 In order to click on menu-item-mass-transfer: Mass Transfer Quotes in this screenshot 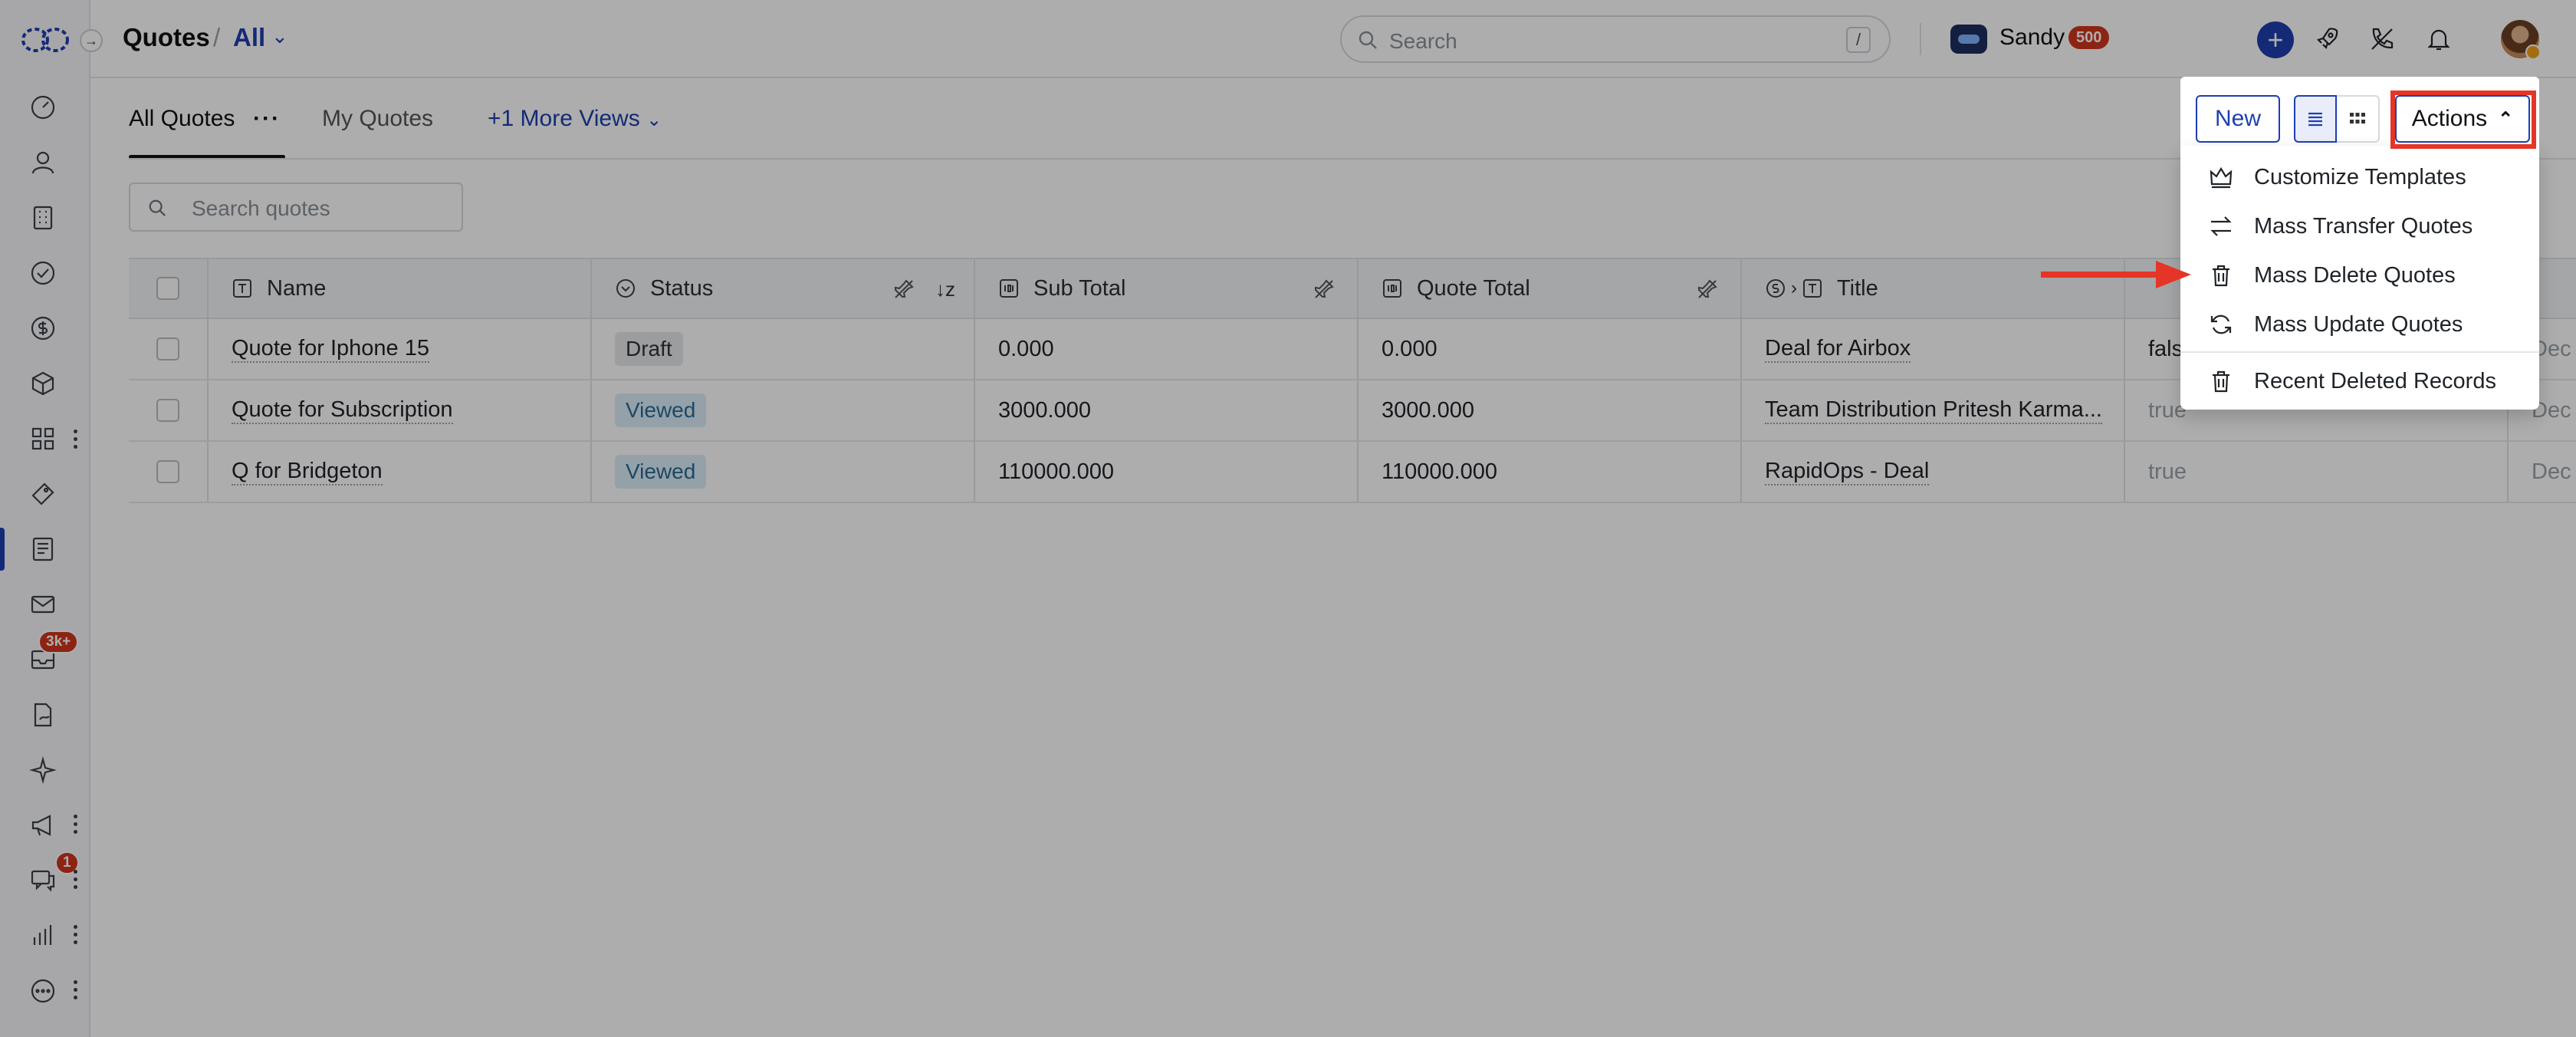, I will do `click(2359, 226)`.